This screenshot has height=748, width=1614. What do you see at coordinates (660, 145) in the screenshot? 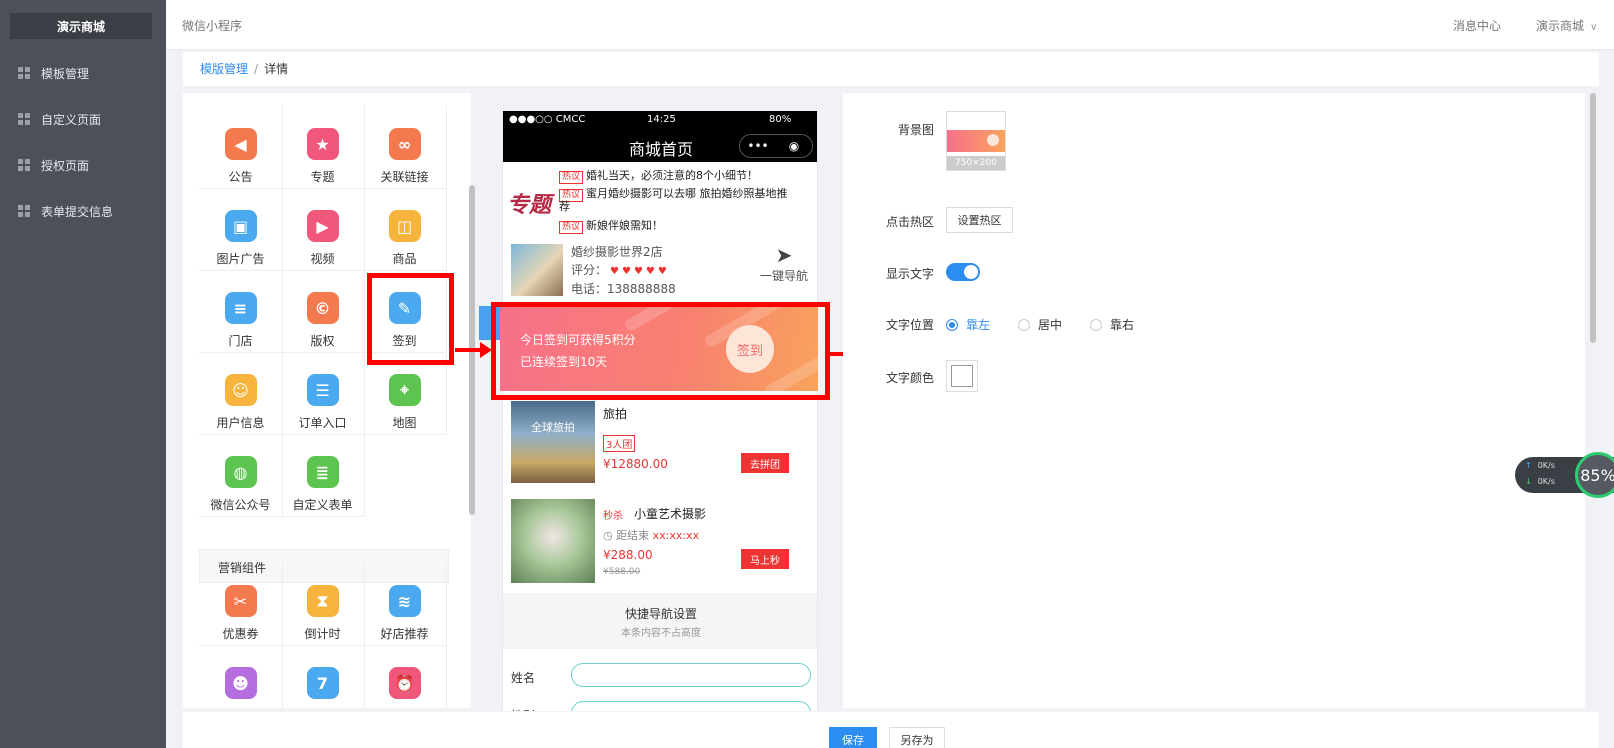
I see `phone-navbar: 商城首页 ••• ◉` at bounding box center [660, 145].